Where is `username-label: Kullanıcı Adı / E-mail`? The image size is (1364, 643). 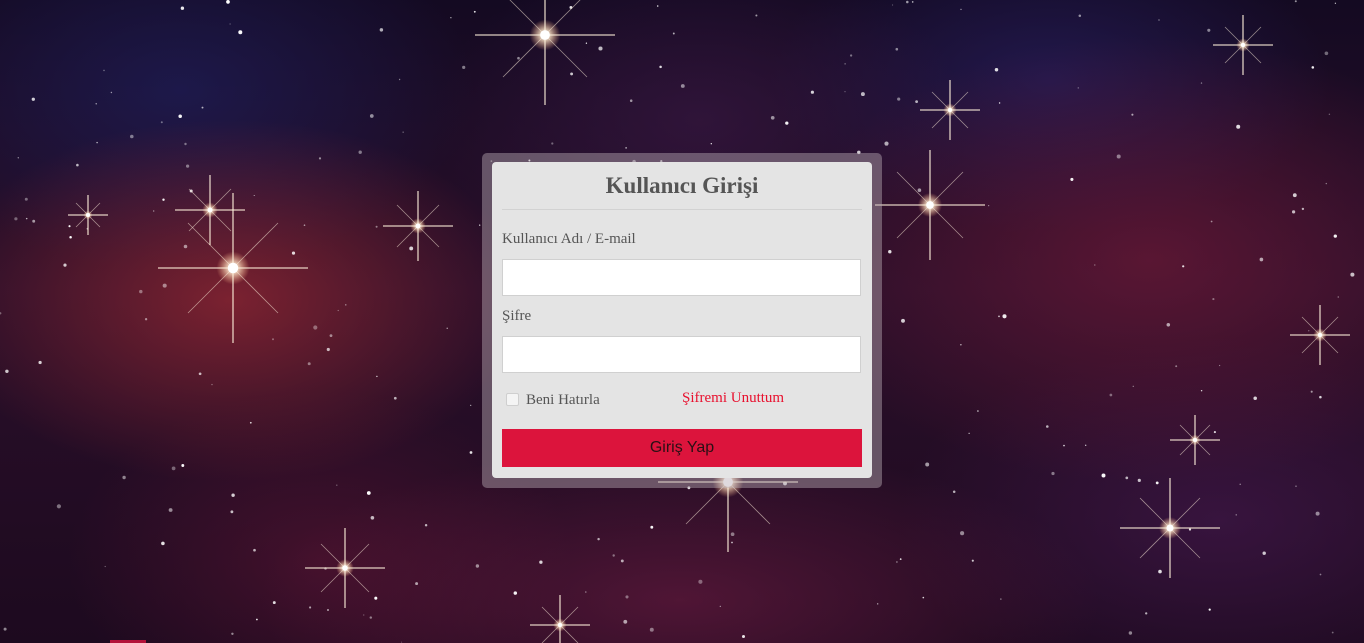 username-label: Kullanıcı Adı / E-mail is located at coordinates (569, 239).